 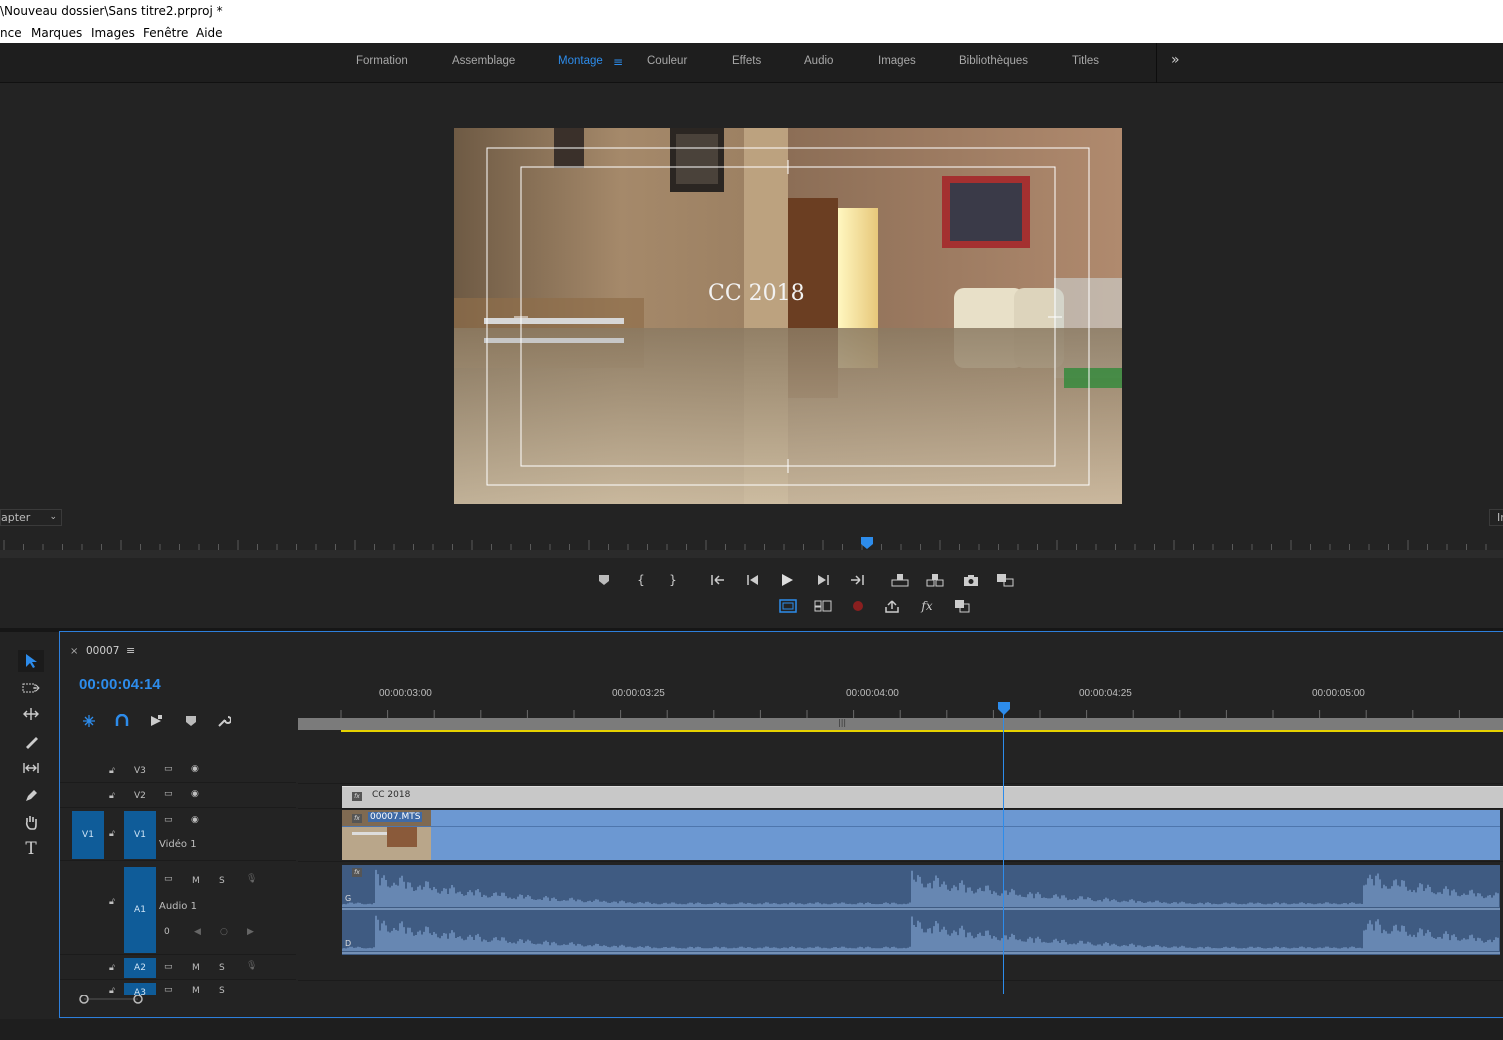 What do you see at coordinates (31, 796) in the screenshot?
I see `pen-tool-icon` at bounding box center [31, 796].